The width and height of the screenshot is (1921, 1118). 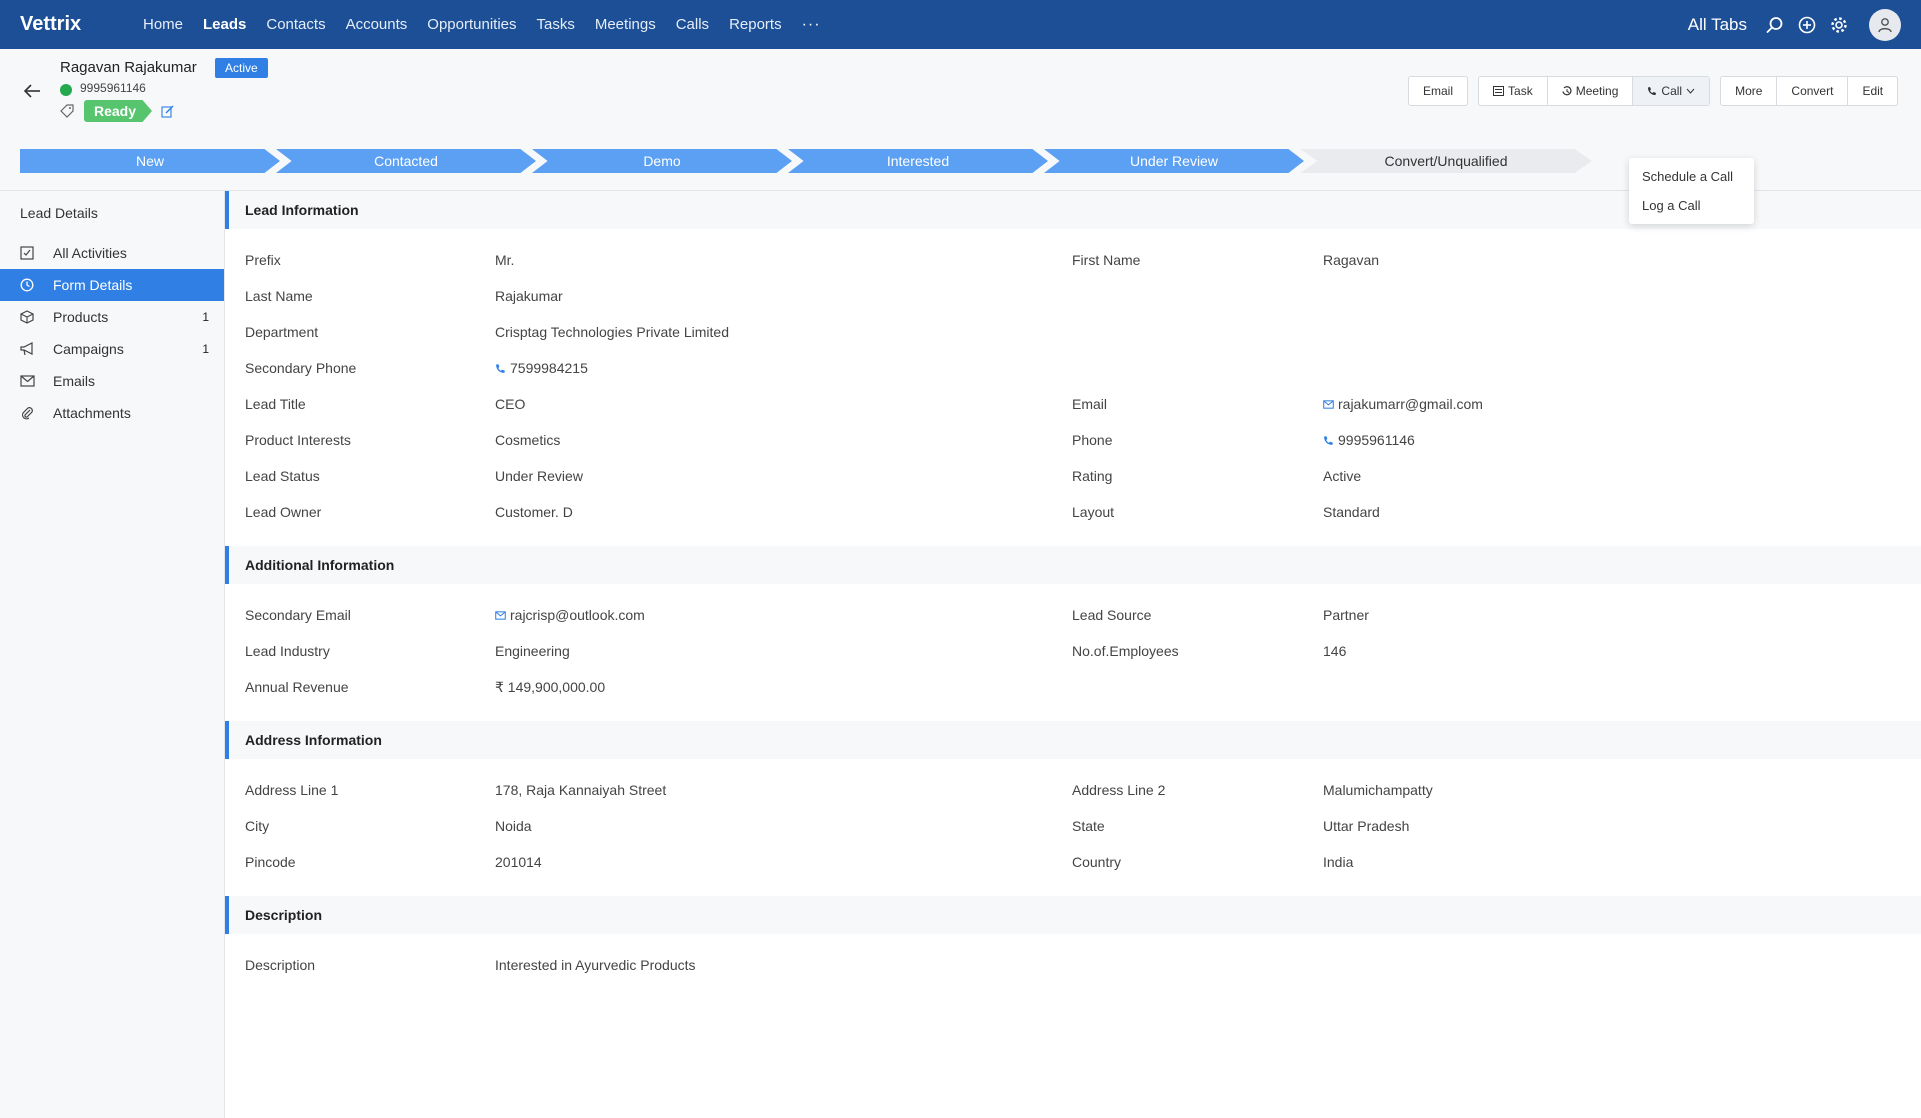 What do you see at coordinates (1092, 440) in the screenshot?
I see `field-label: Phone` at bounding box center [1092, 440].